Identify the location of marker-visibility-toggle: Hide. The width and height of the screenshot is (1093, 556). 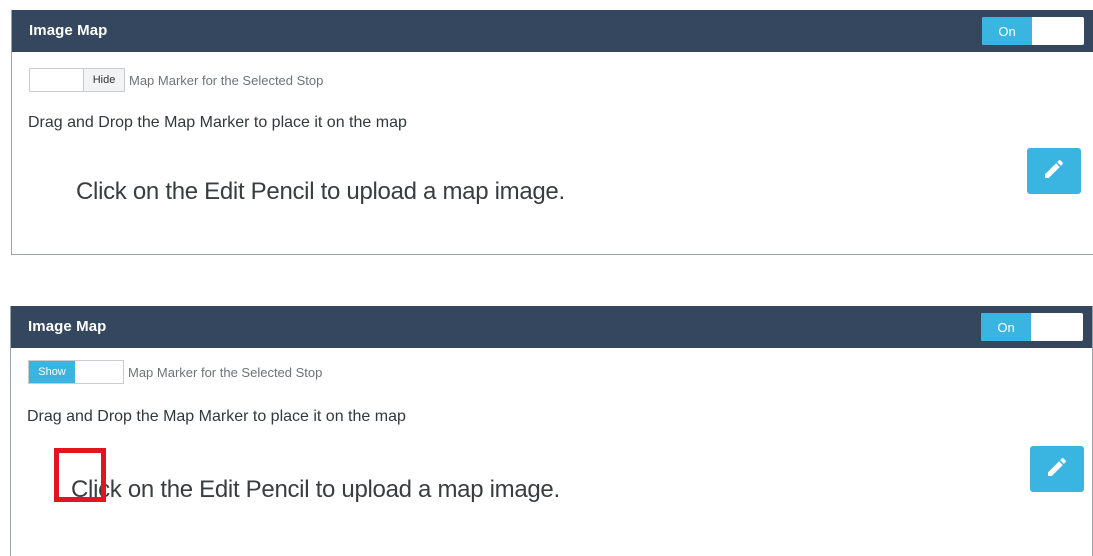
(77, 80).